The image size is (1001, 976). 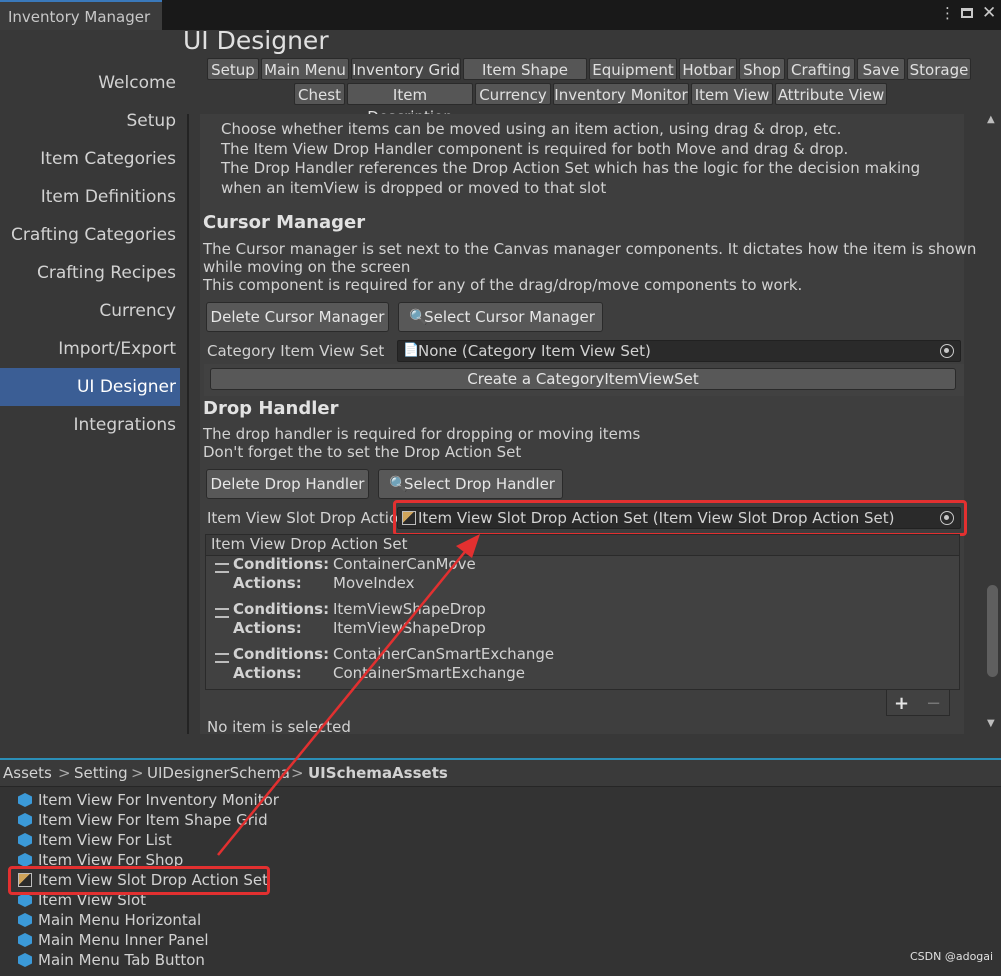 What do you see at coordinates (621, 94) in the screenshot?
I see `tab-inventory-monitor: Inventory Monitor` at bounding box center [621, 94].